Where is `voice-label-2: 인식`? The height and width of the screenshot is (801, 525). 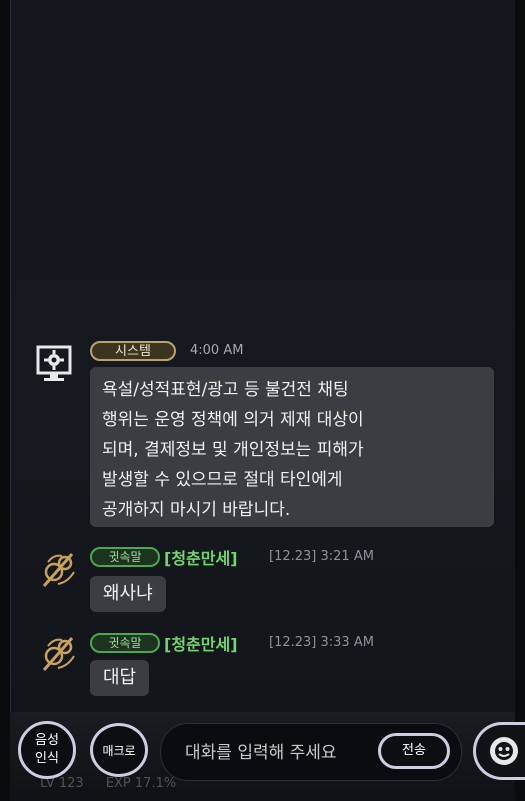 voice-label-2: 인식 is located at coordinates (47, 758).